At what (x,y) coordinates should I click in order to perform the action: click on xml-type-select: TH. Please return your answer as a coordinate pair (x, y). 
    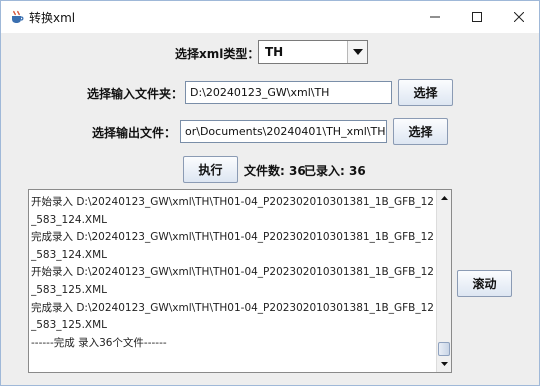
    Looking at the image, I should click on (313, 52).